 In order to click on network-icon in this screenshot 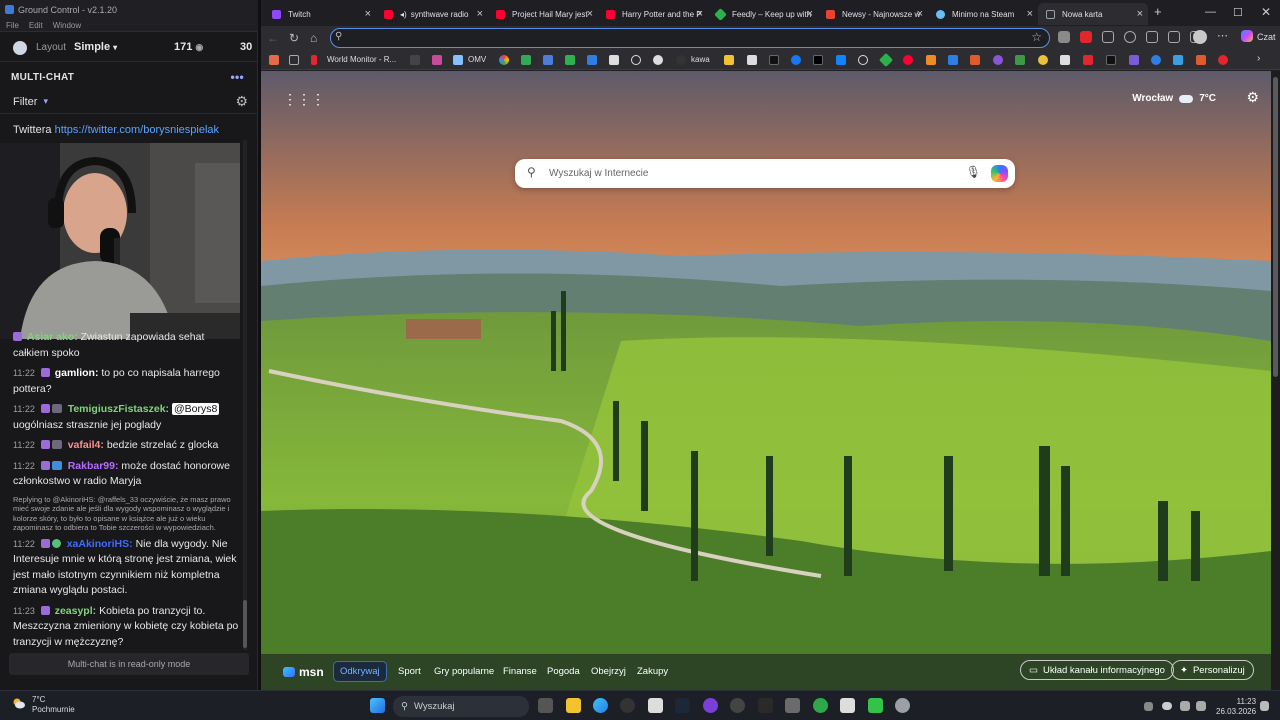, I will do `click(1185, 706)`.